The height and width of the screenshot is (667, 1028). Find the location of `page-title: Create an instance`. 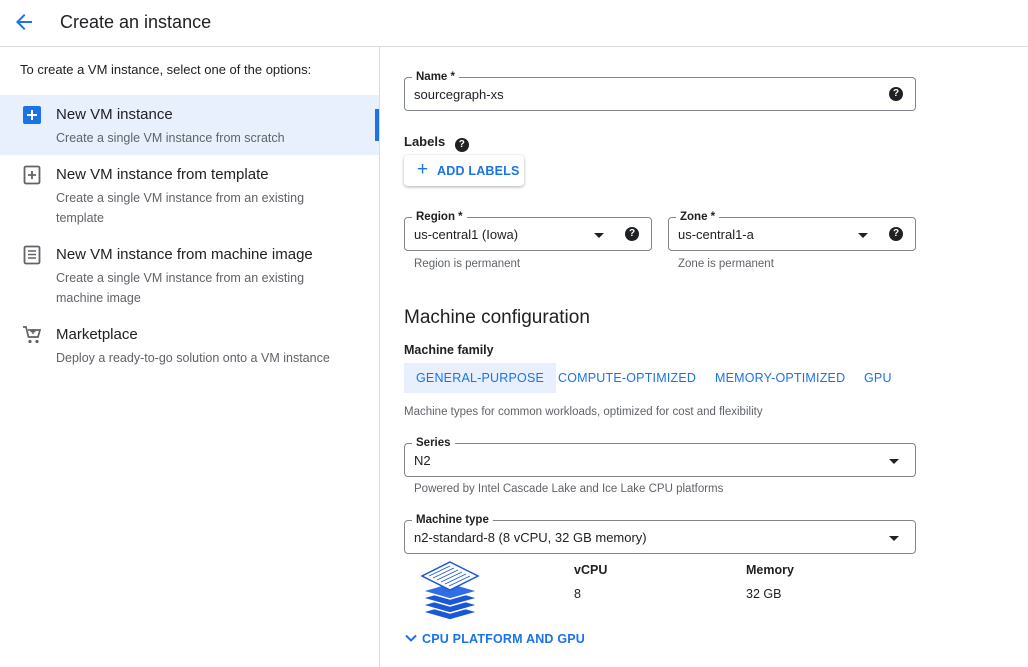

page-title: Create an instance is located at coordinates (136, 22).